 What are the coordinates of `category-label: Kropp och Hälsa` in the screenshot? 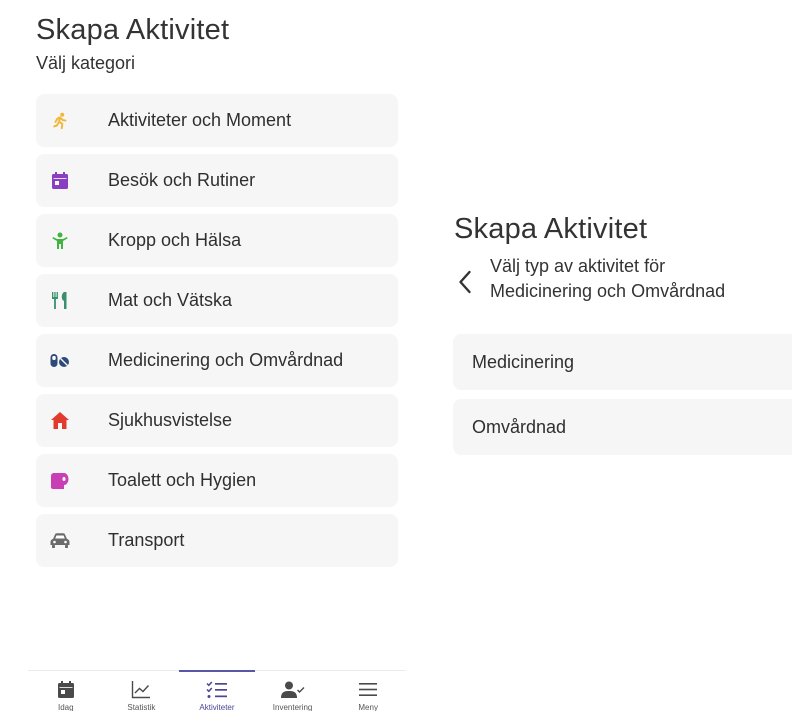 It's located at (175, 240).